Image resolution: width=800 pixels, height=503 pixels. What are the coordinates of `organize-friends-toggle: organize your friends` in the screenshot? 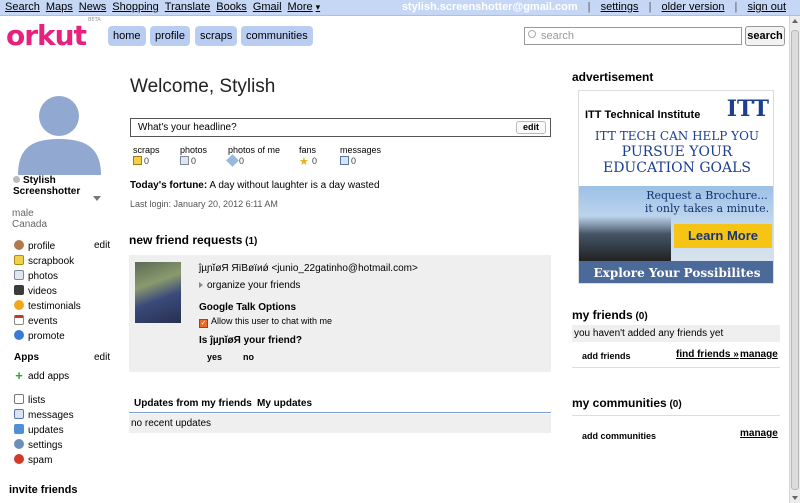 It's located at (249, 285).